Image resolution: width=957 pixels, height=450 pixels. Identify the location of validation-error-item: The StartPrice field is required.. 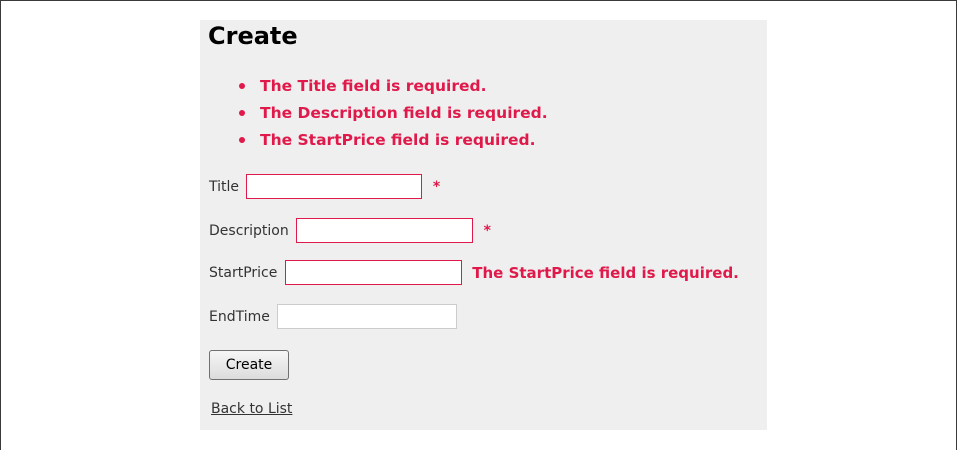
(389, 142).